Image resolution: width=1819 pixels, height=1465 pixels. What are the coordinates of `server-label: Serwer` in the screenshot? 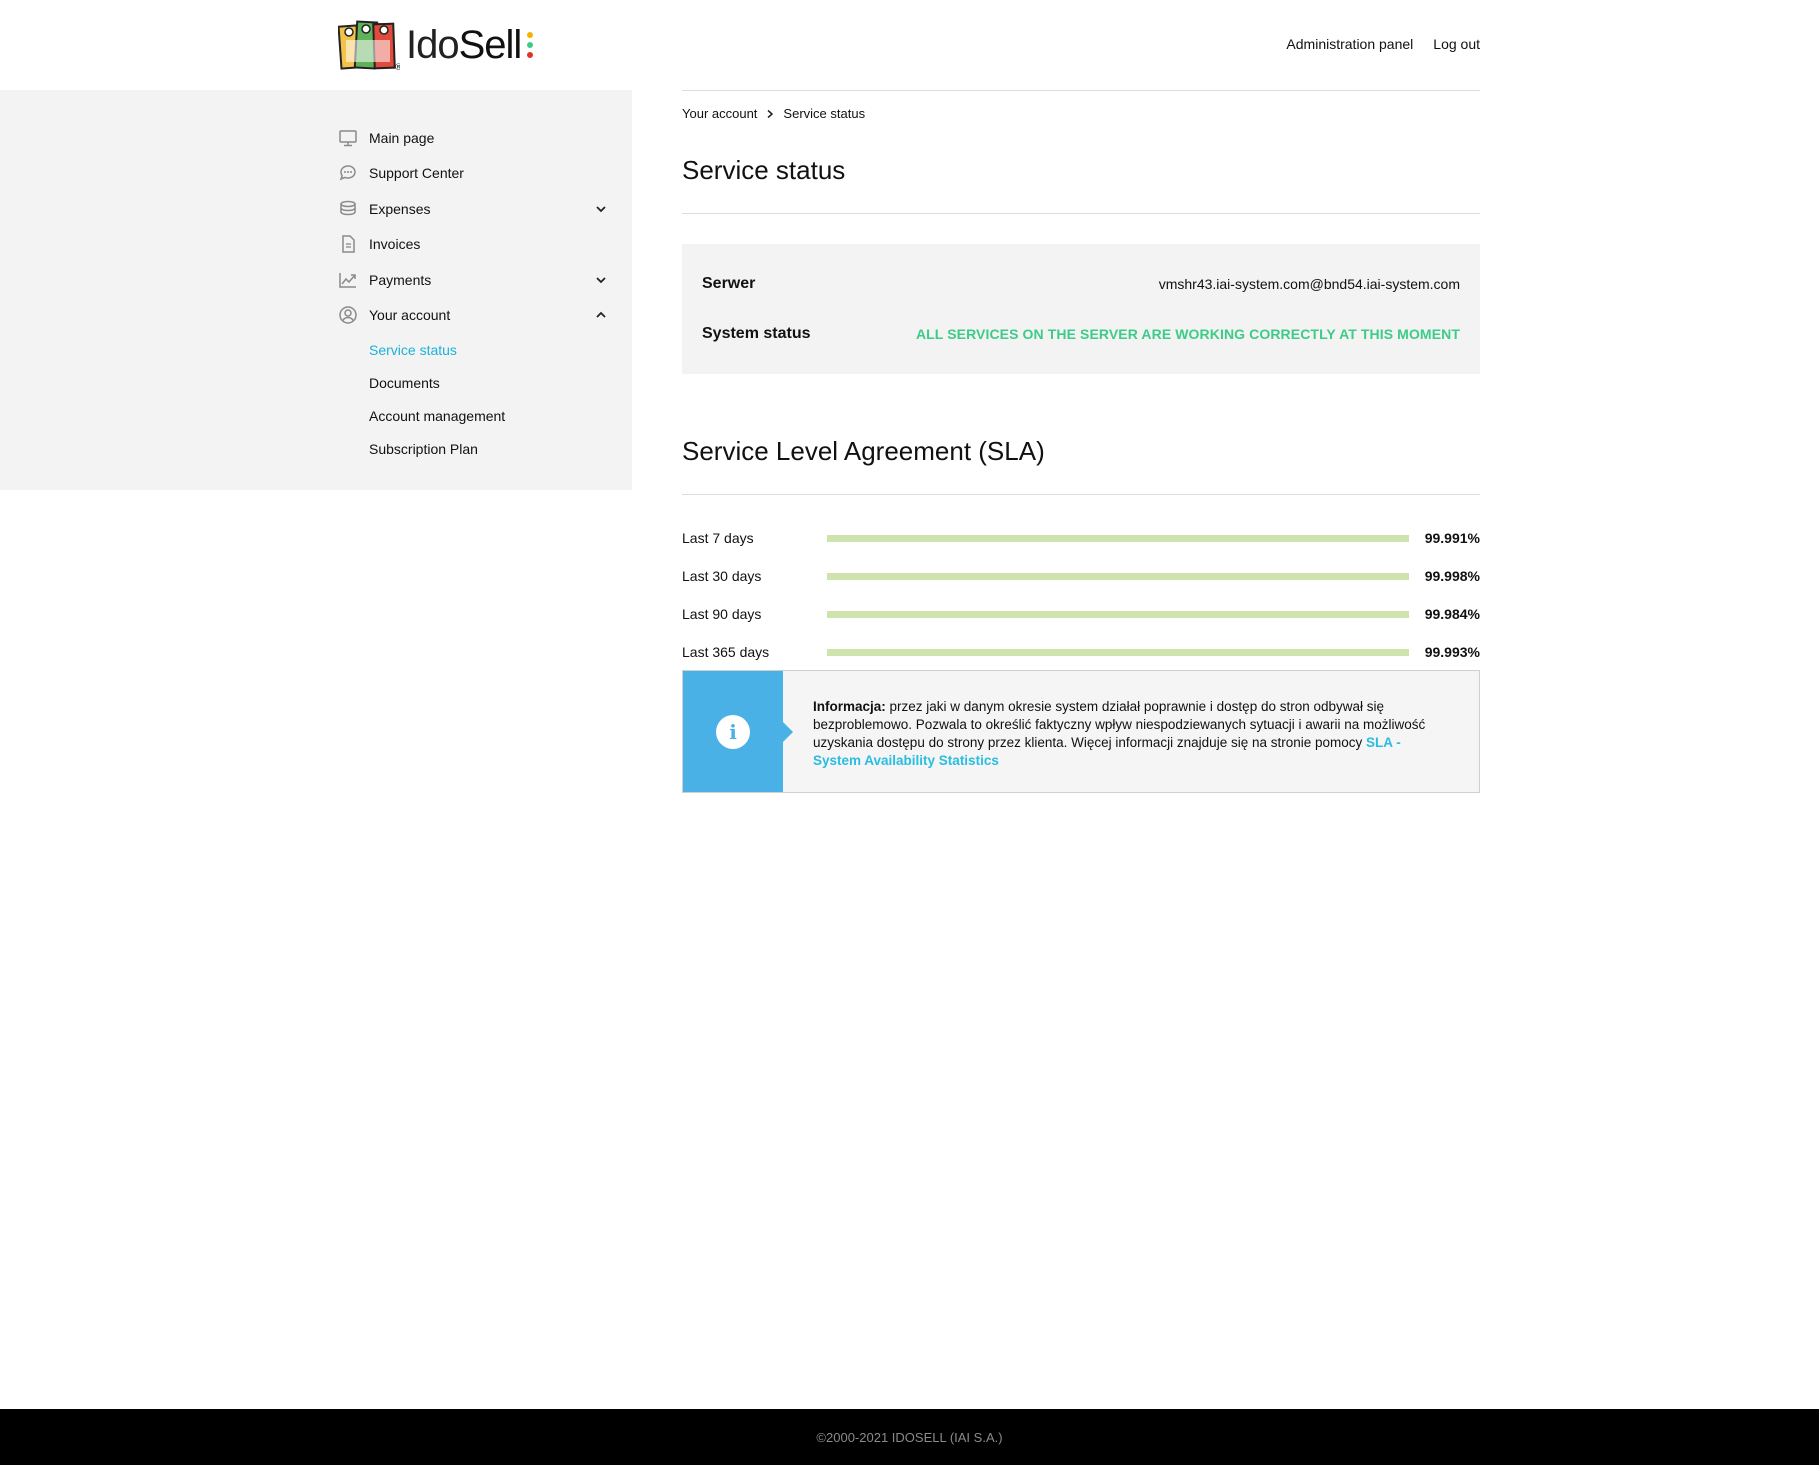 It's located at (729, 283).